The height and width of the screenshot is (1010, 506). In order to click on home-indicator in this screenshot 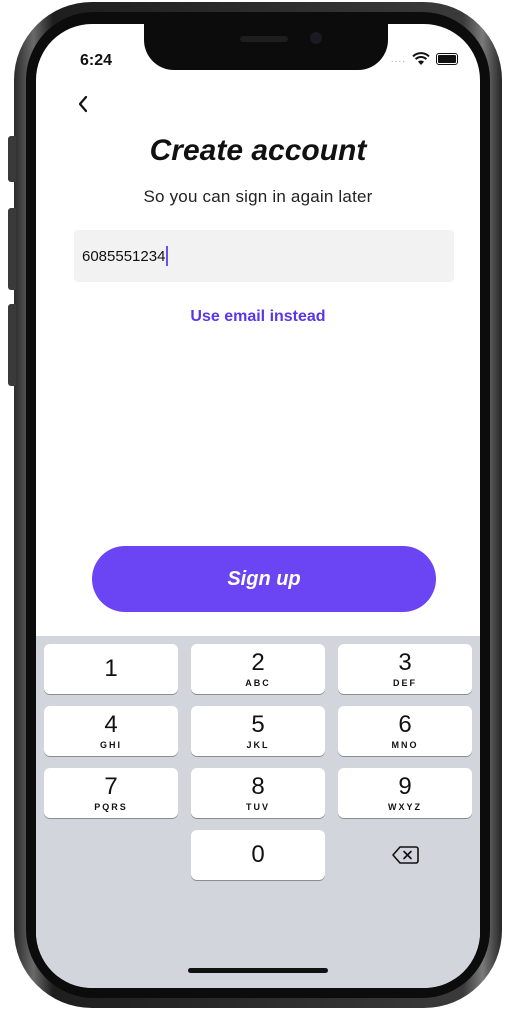, I will do `click(258, 970)`.